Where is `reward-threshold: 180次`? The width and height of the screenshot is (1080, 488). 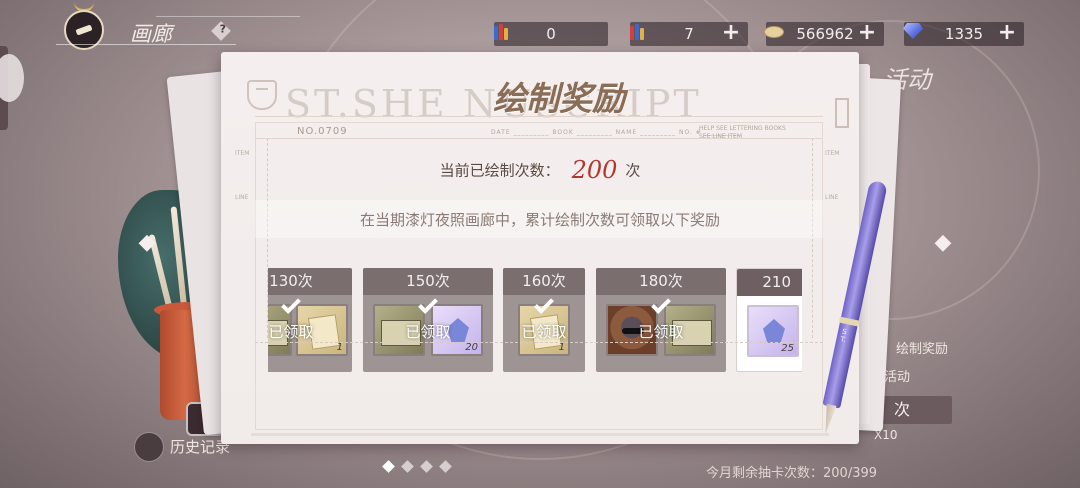
reward-threshold: 180次 is located at coordinates (661, 281).